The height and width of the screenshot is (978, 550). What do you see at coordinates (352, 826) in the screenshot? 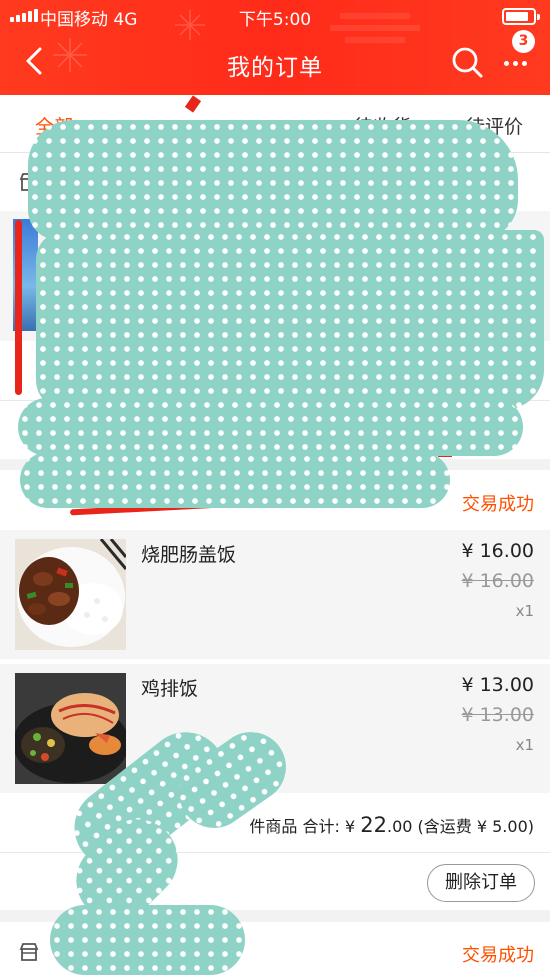
I see `currency-symbol: ¥` at bounding box center [352, 826].